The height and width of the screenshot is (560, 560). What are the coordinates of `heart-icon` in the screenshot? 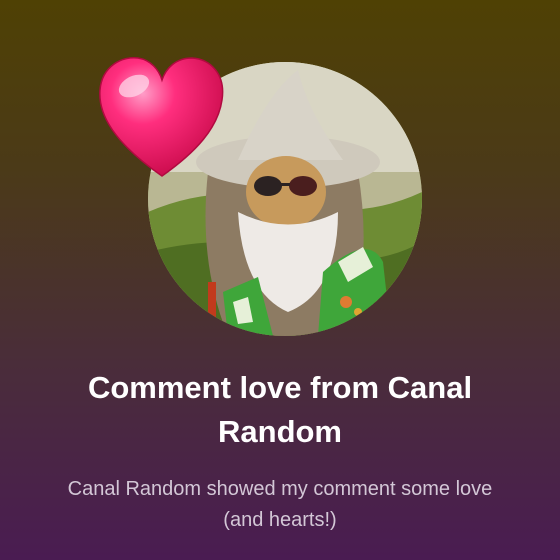 It's located at (162, 117).